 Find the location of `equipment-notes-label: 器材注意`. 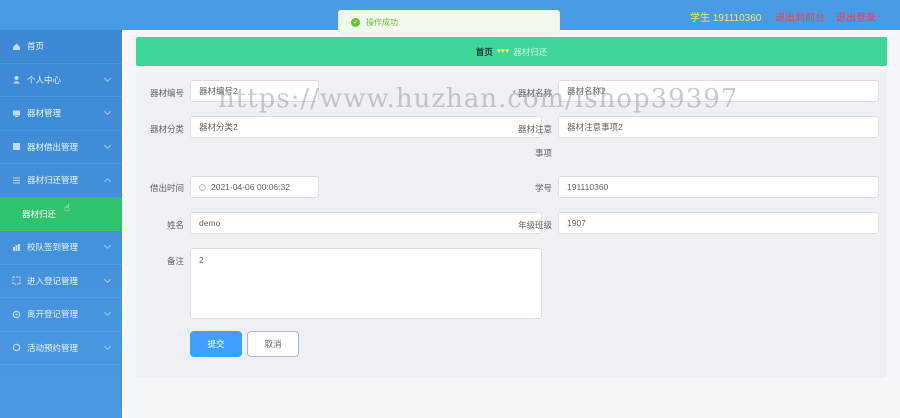

equipment-notes-label: 器材注意 is located at coordinates (534, 129).